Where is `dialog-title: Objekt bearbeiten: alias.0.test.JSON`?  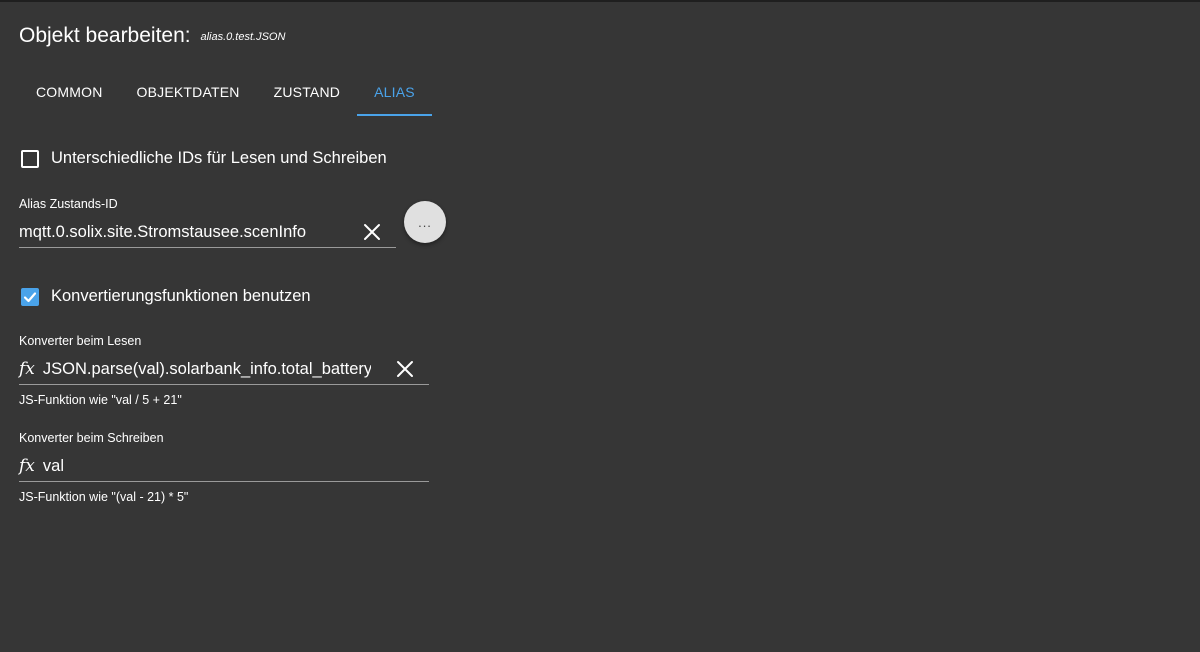 dialog-title: Objekt bearbeiten: alias.0.test.JSON is located at coordinates (152, 36).